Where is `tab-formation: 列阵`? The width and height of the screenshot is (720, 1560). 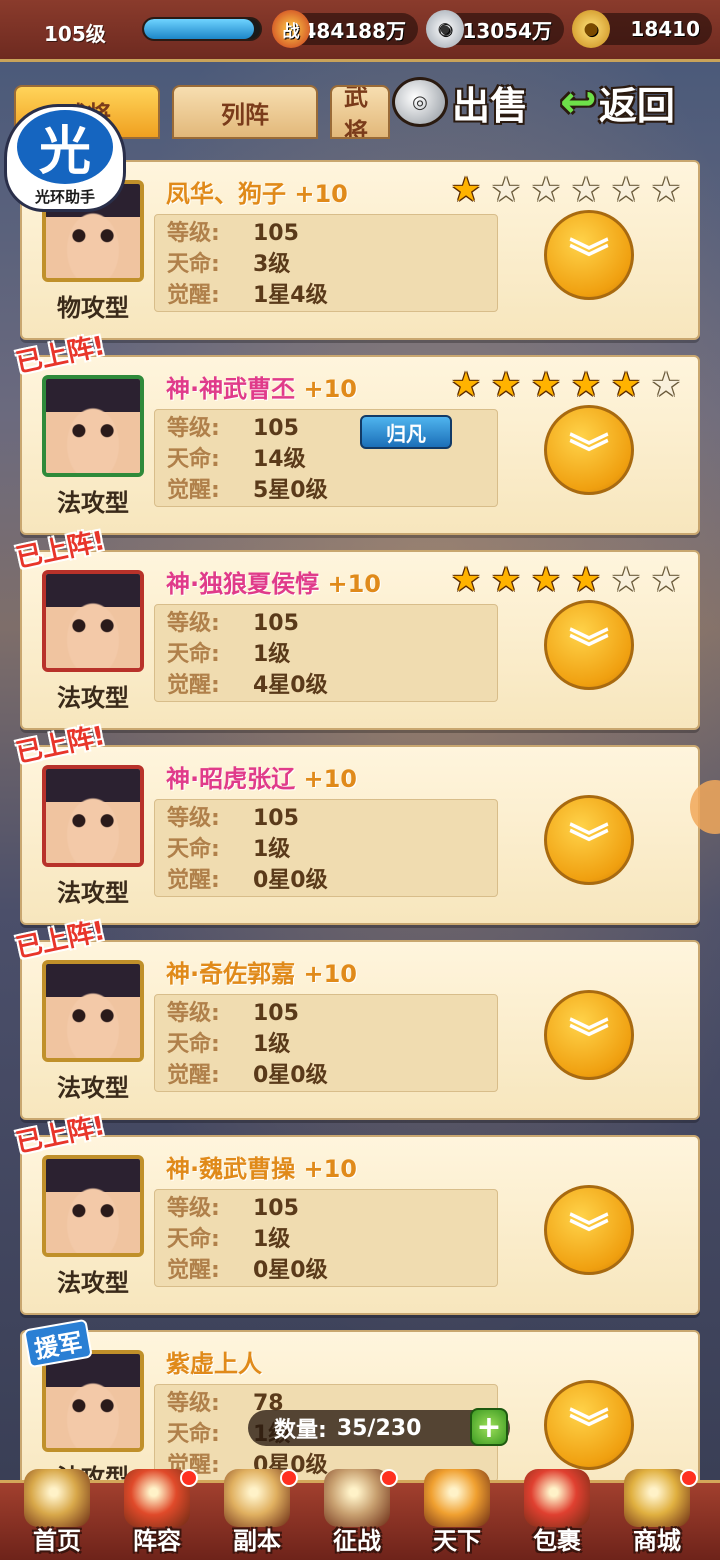 tab-formation: 列阵 is located at coordinates (245, 112).